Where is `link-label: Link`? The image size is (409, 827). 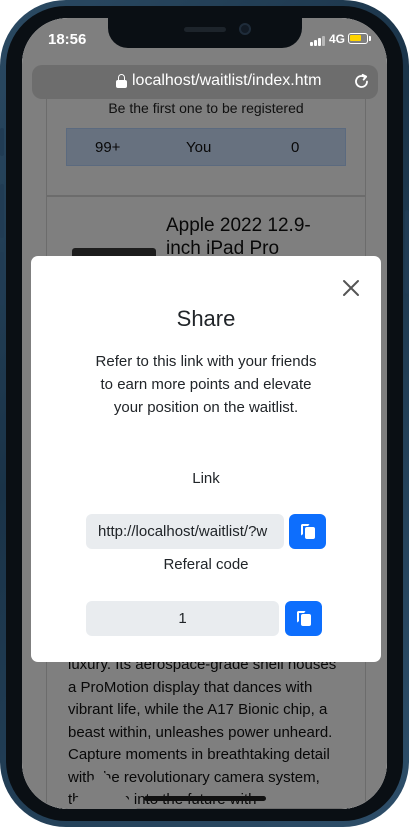 link-label: Link is located at coordinates (206, 478).